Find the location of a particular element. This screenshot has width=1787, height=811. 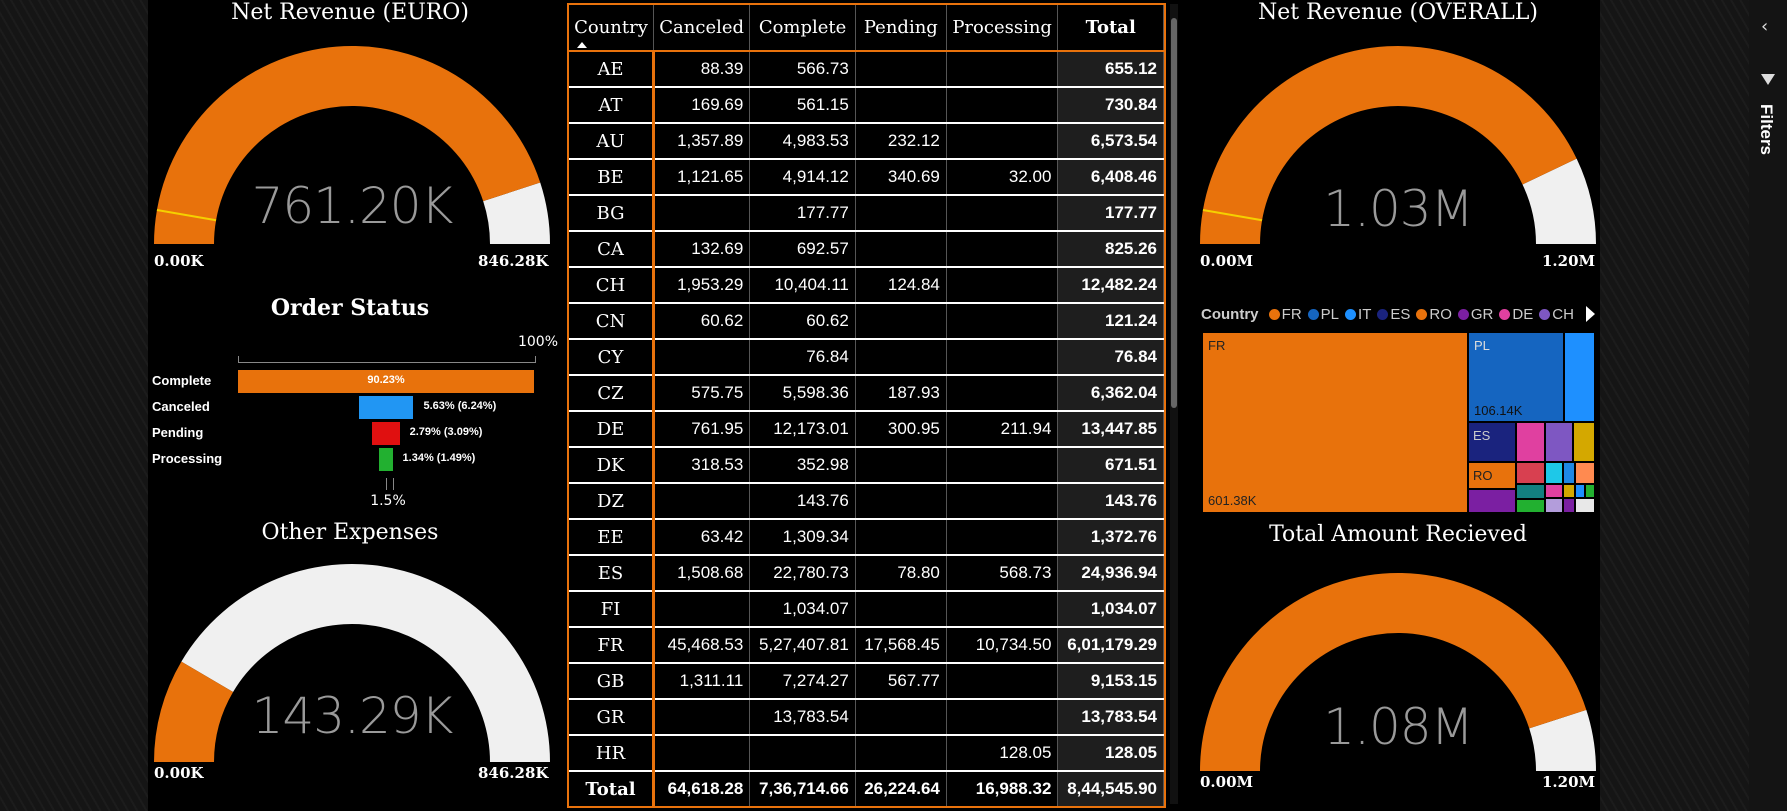

treemap-value-fr: 601.38K is located at coordinates (1232, 500).